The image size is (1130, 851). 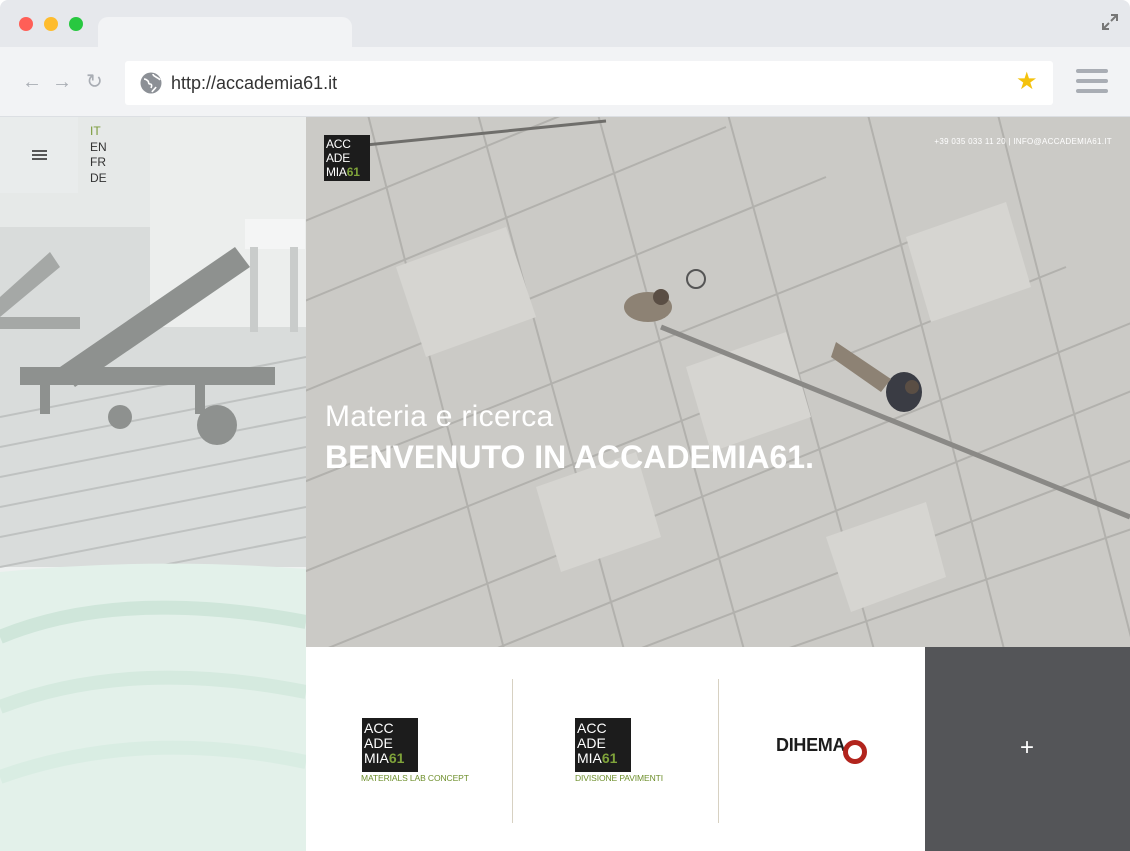 What do you see at coordinates (225, 32) in the screenshot?
I see `browser-tab` at bounding box center [225, 32].